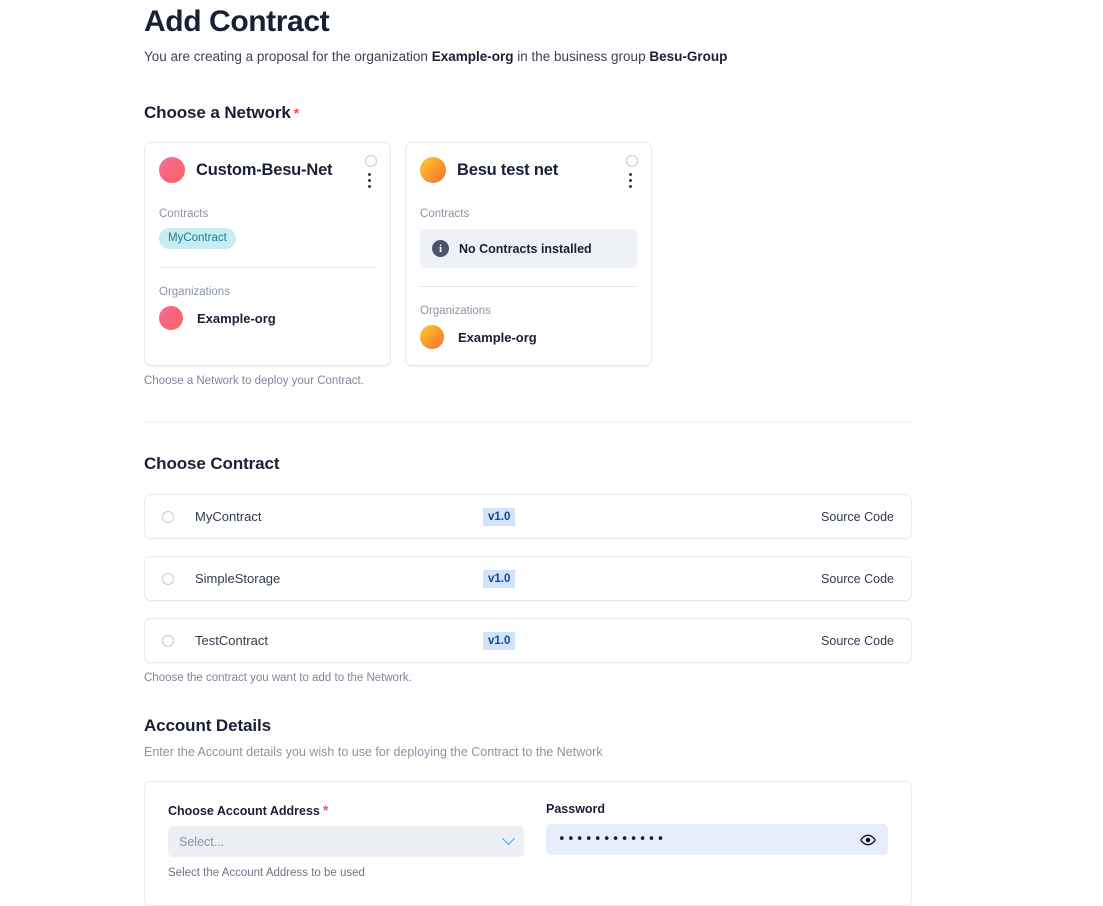 The width and height of the screenshot is (1103, 906). I want to click on no-contracts-message: No Contracts installed, so click(525, 248).